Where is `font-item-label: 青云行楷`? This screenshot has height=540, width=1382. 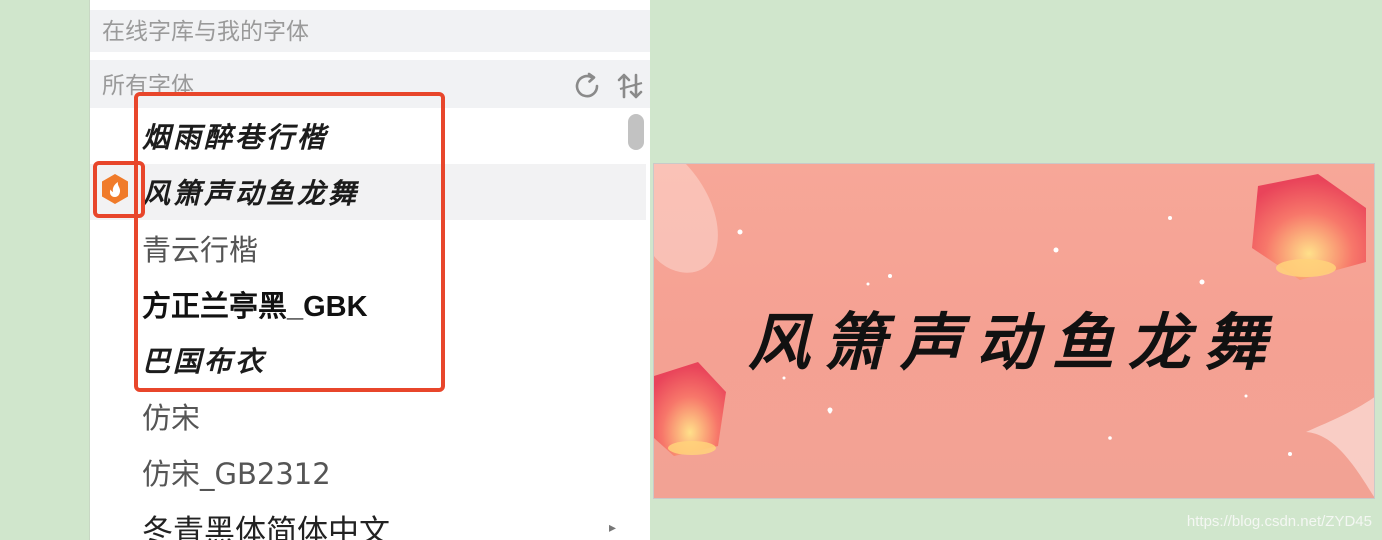
font-item-label: 青云行楷 is located at coordinates (200, 250).